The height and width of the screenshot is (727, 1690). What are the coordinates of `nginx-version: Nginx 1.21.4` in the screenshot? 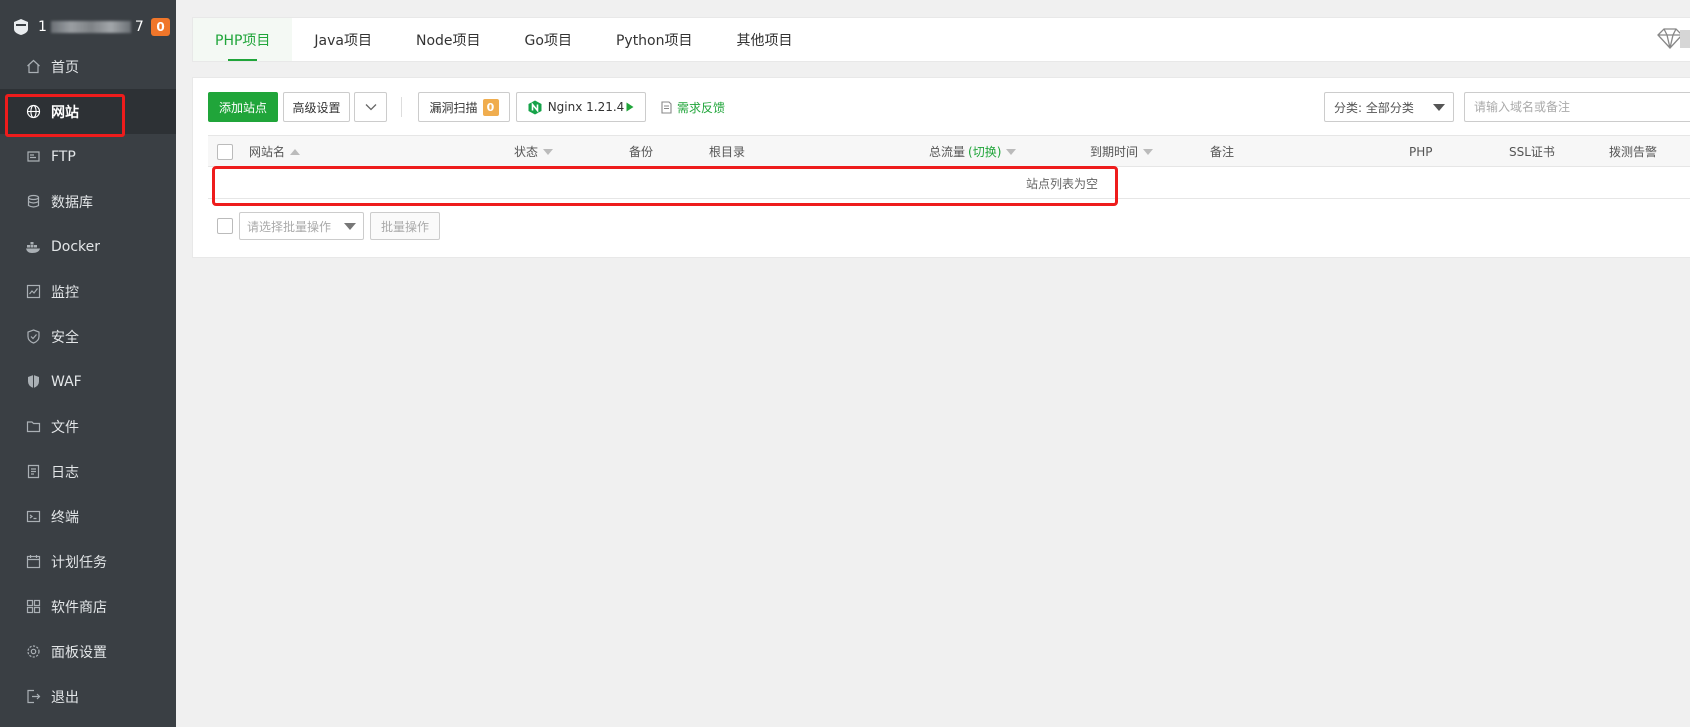 It's located at (586, 107).